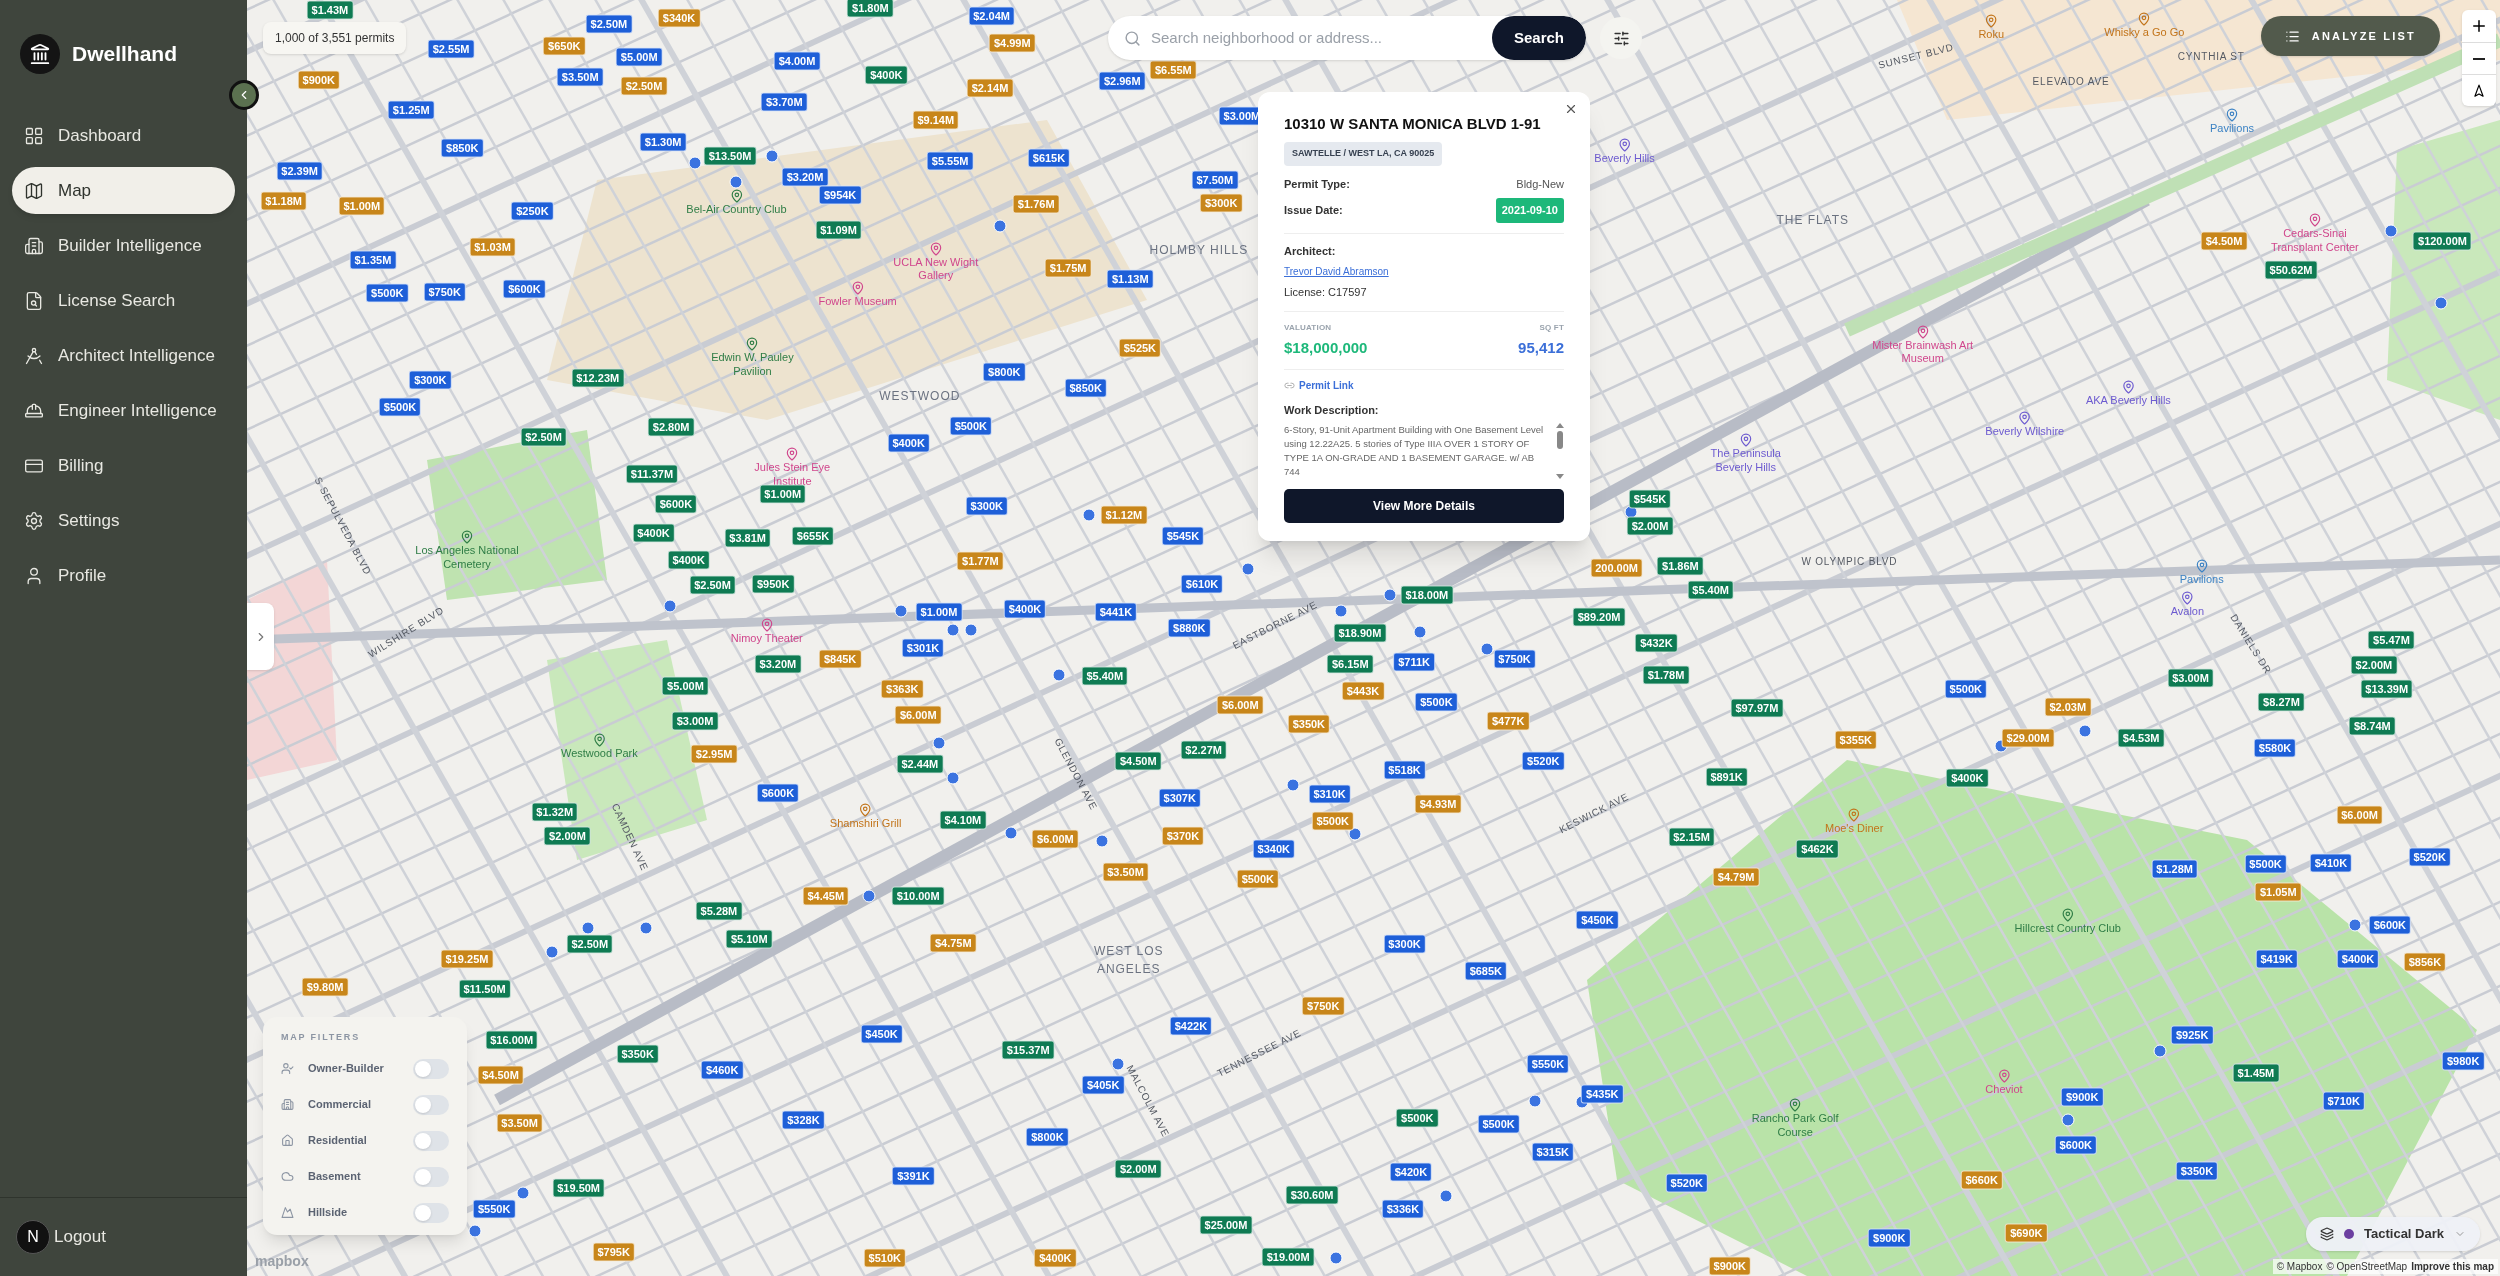 This screenshot has height=1276, width=2500. I want to click on price-marker: $610K, so click(1202, 584).